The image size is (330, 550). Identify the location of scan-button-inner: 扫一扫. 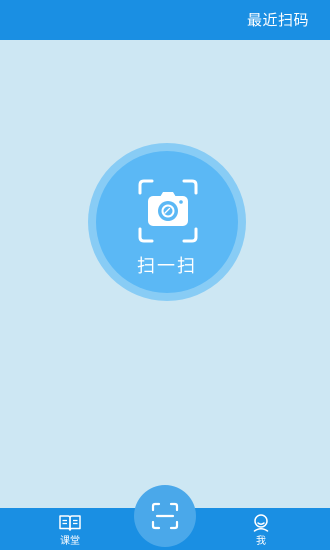
(167, 222).